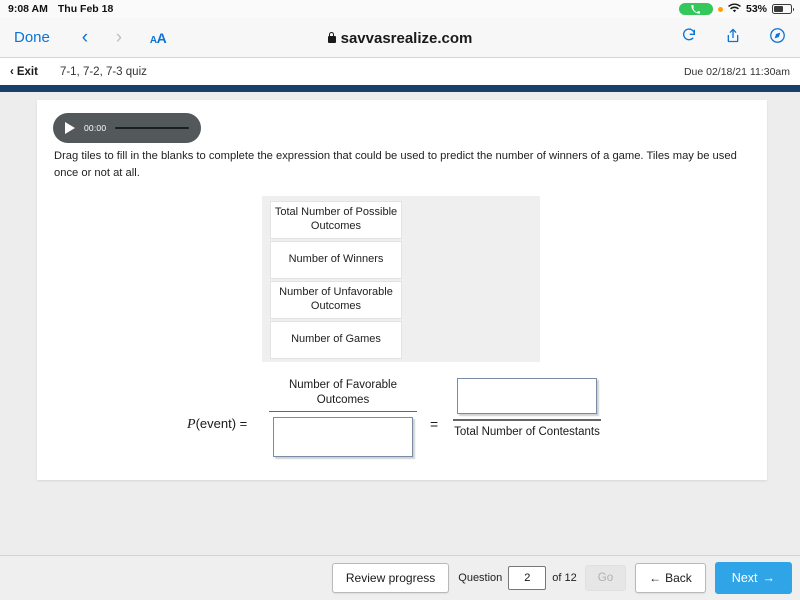 This screenshot has width=800, height=600. I want to click on audio-player: 00:00, so click(127, 128).